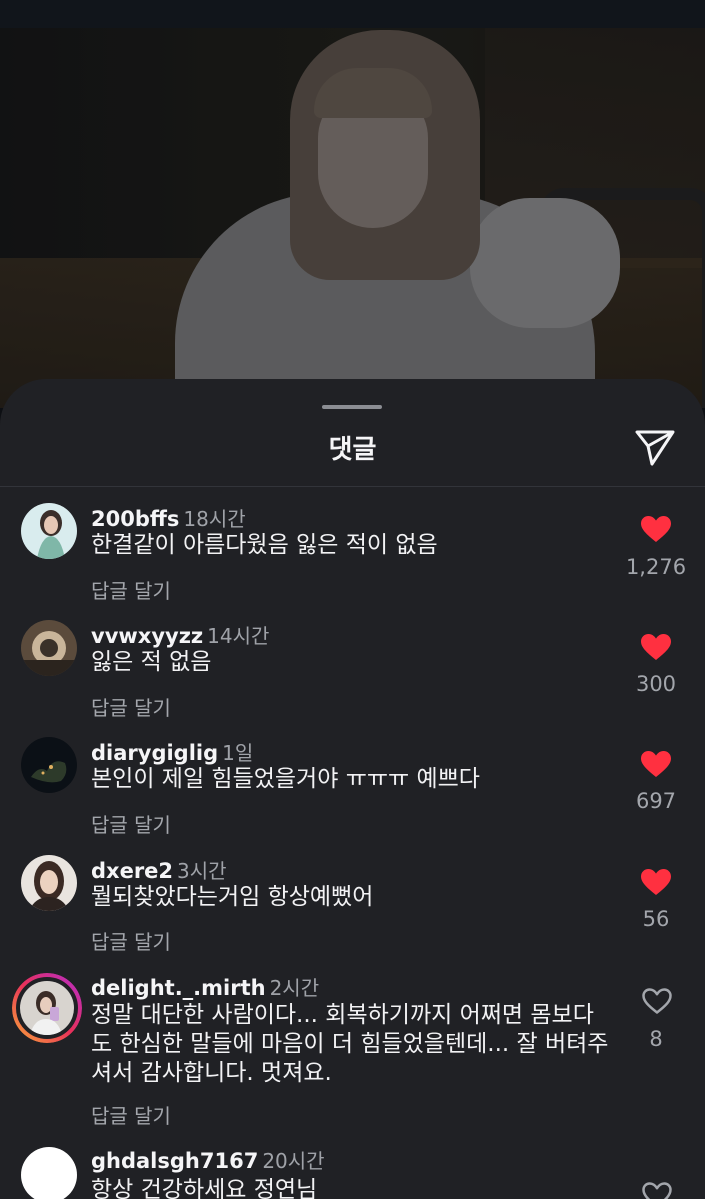  Describe the element at coordinates (285, 779) in the screenshot. I see `comment-text: 본인이 제일 힘들었을거야 ㅠㅠㅠ 예쁘다` at that location.